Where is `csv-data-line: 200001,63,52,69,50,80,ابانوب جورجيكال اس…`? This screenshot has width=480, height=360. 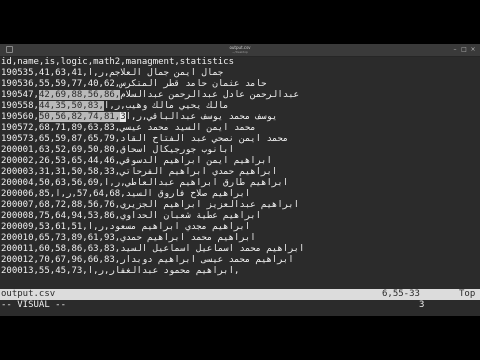 csv-data-line: 200001,63,52,69,50,80,ابانوب جورجيكال اس… is located at coordinates (240, 150).